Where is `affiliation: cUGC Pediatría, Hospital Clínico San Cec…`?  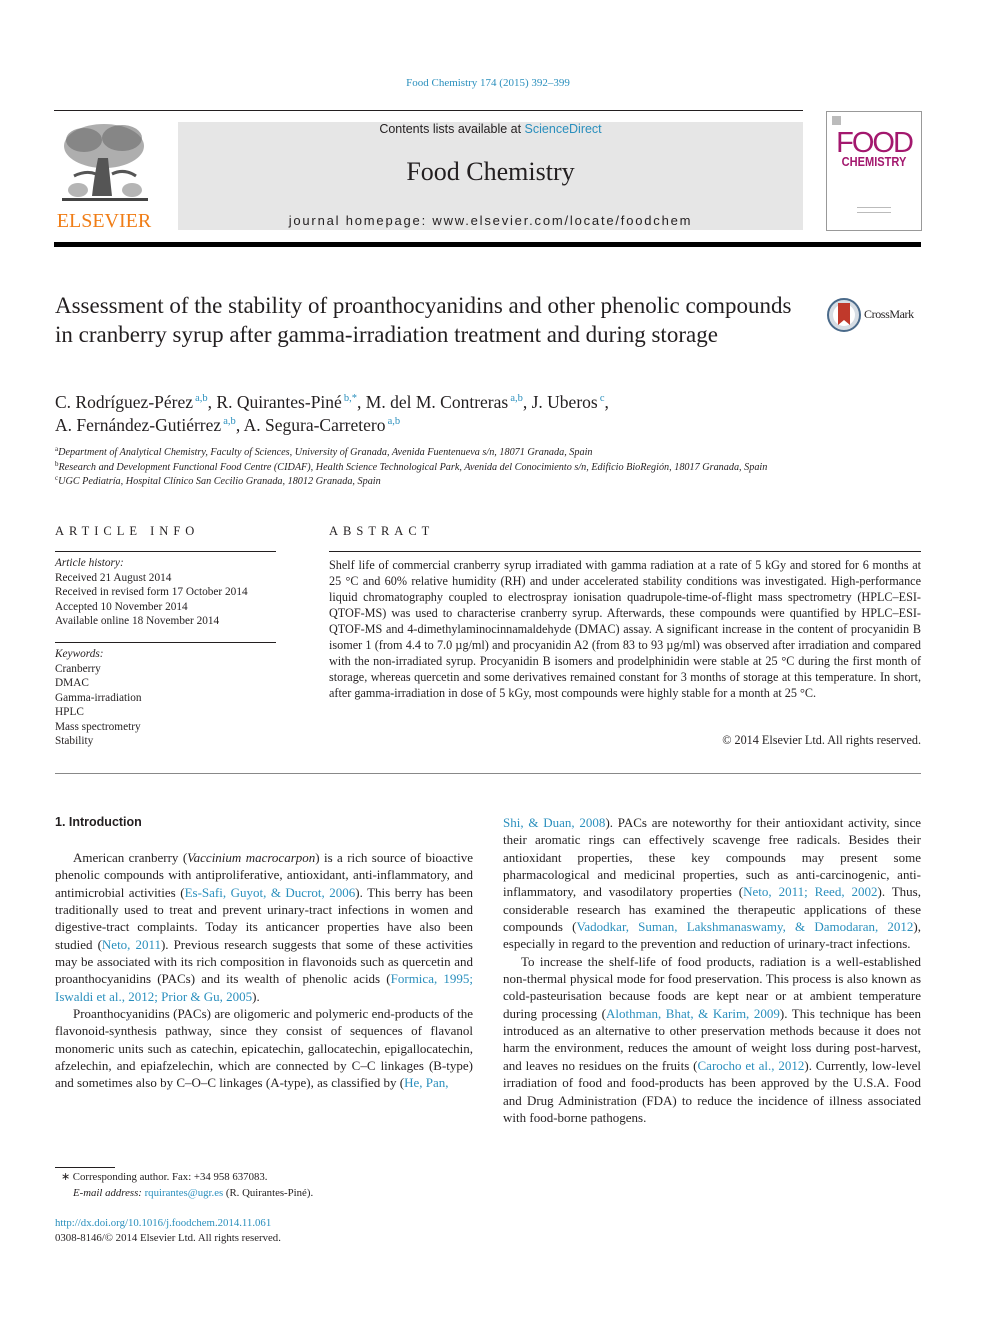 affiliation: cUGC Pediatría, Hospital Clínico San Cec… is located at coordinates (495, 482).